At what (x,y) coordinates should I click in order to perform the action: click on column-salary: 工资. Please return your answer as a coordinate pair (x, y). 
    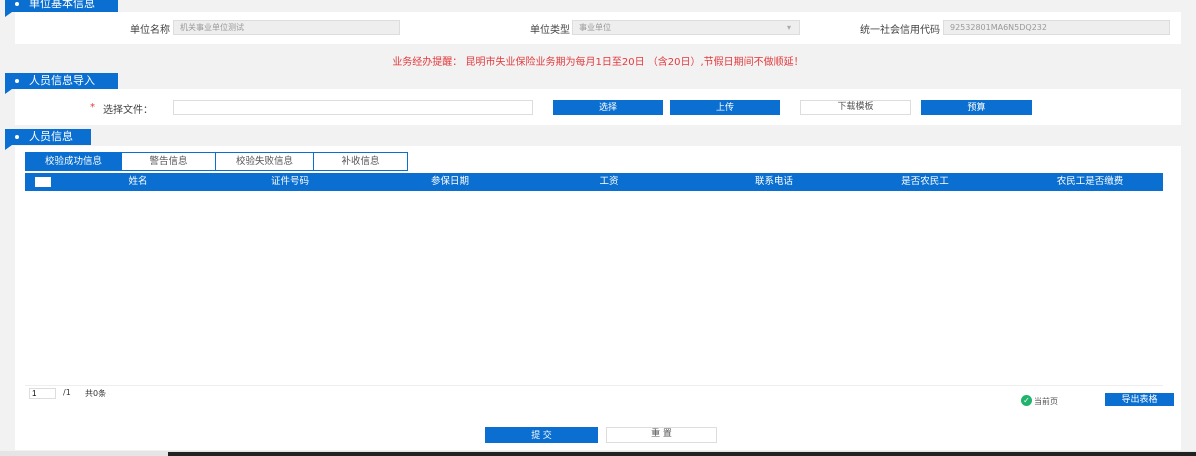
    Looking at the image, I should click on (609, 181).